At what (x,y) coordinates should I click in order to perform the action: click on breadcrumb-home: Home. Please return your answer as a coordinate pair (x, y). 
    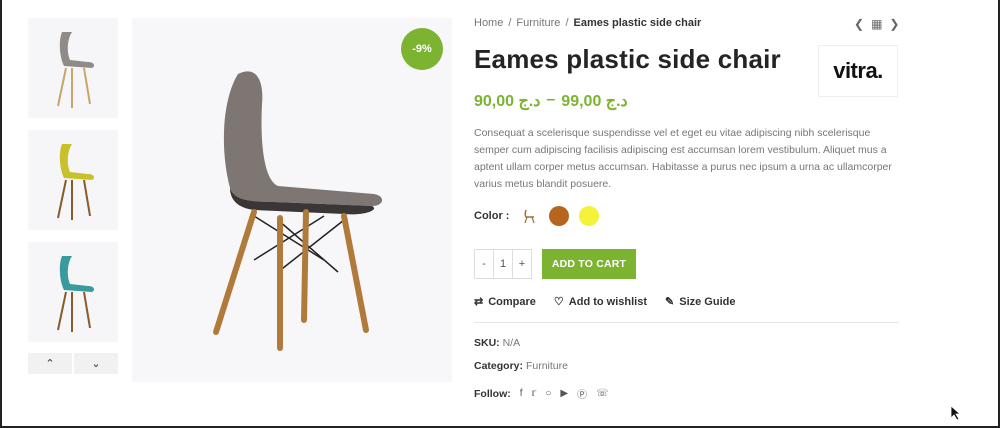
    Looking at the image, I should click on (488, 23).